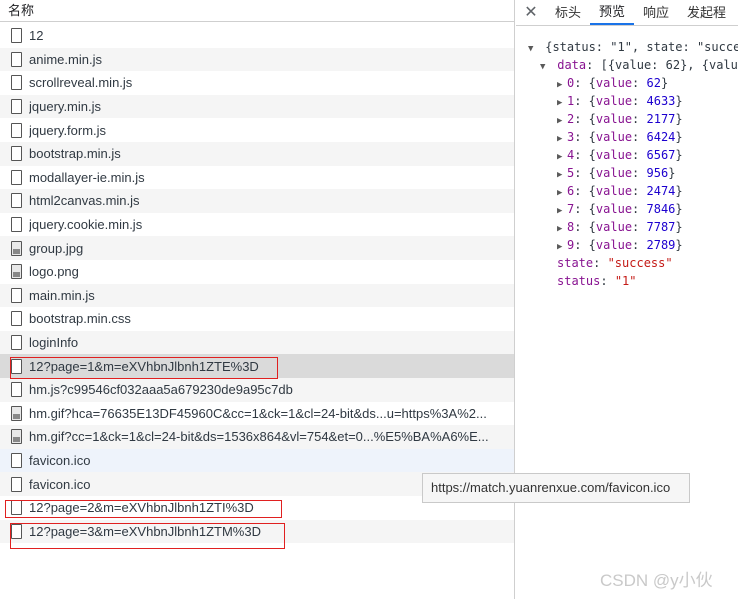  Describe the element at coordinates (257, 295) in the screenshot. I see `request-row: main.min.js` at that location.